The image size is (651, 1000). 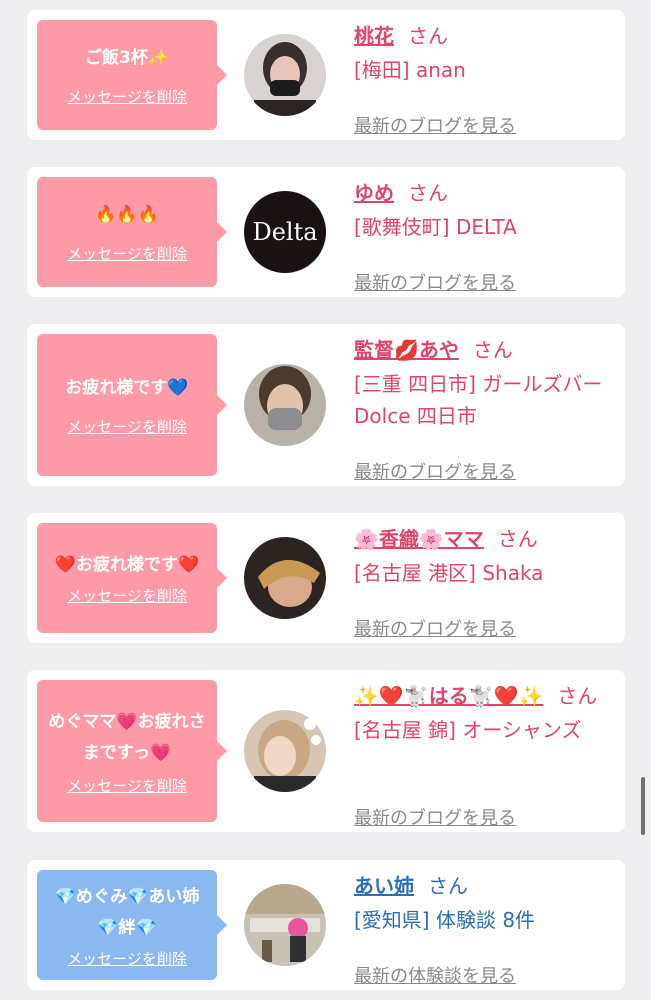 I want to click on shop-label: [愛知県] 体験談 8件, so click(x=445, y=920).